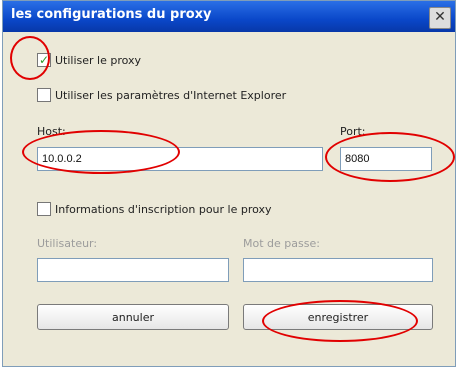 Image resolution: width=458 pixels, height=367 pixels. I want to click on close-icon: ✕, so click(440, 18).